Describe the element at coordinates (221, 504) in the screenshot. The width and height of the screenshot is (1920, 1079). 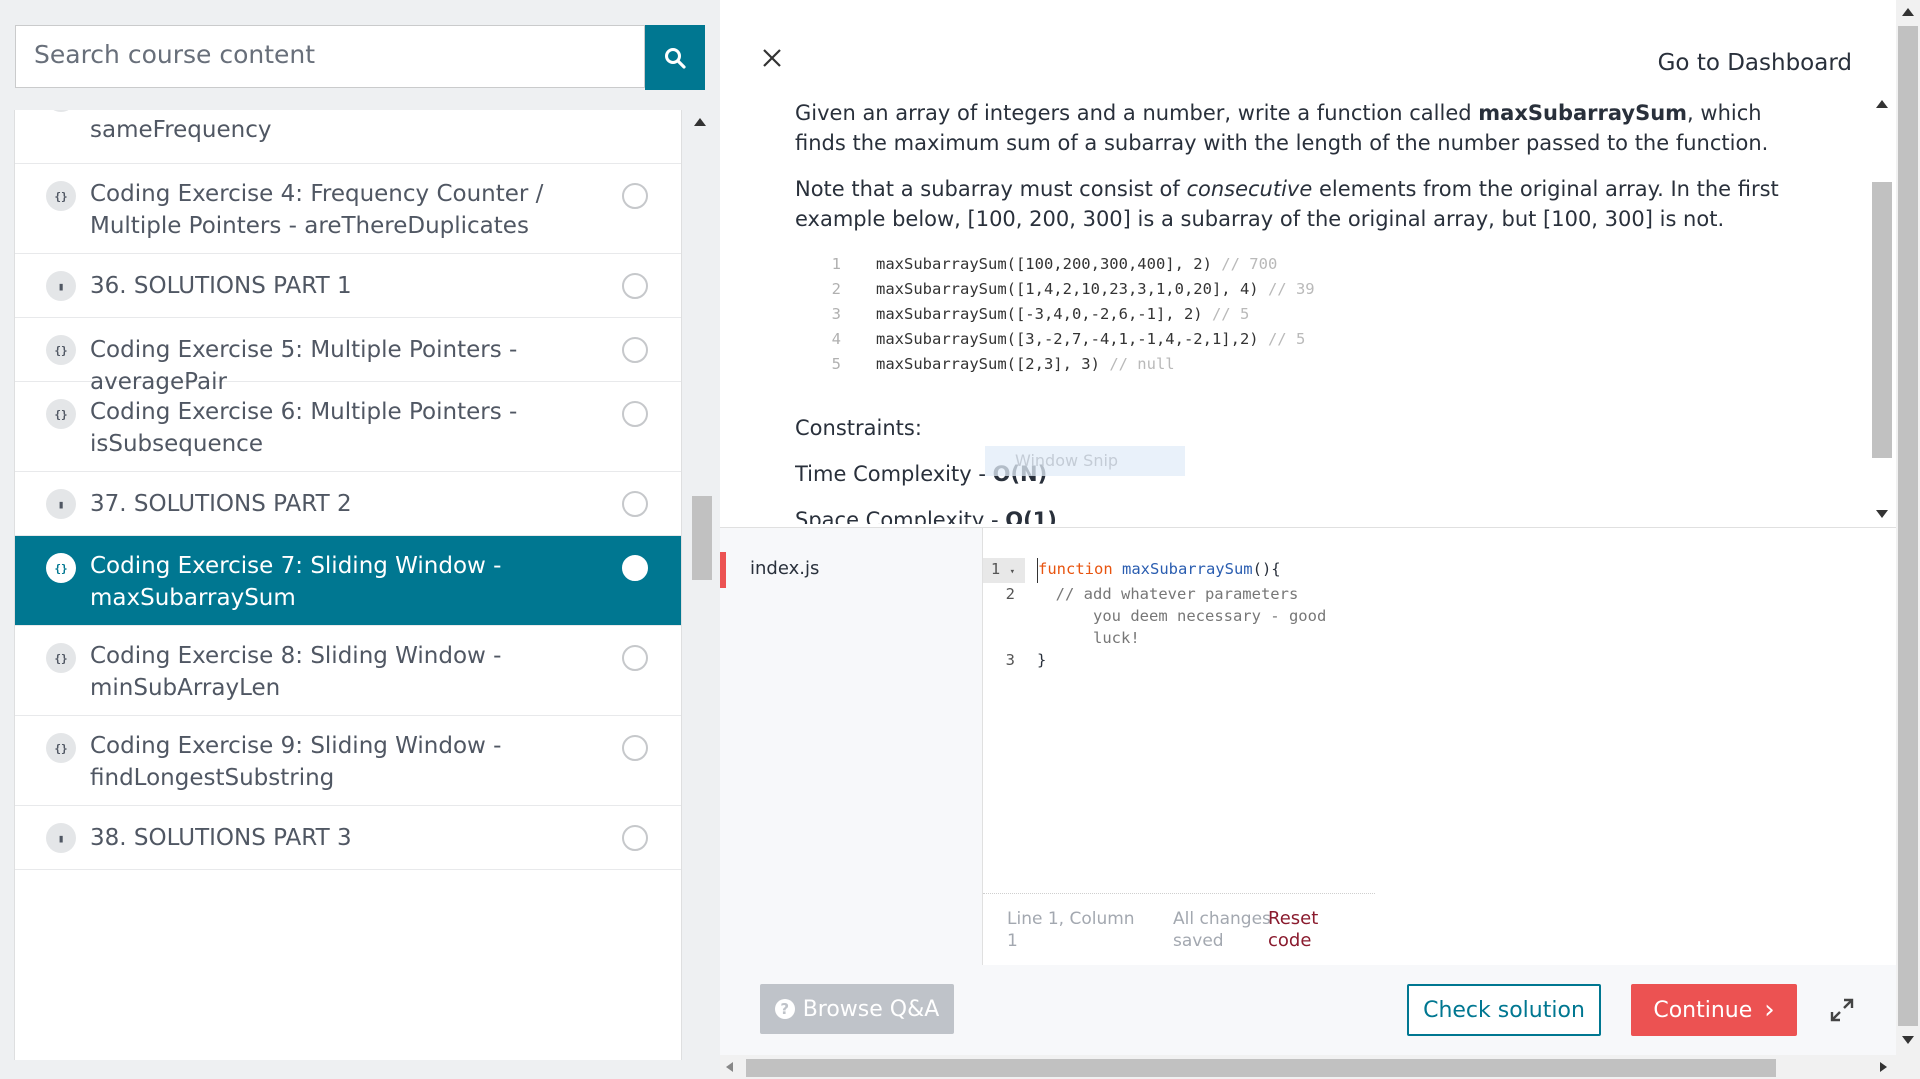
I see `list-item-label: 37. SOLUTIONS PART 2` at that location.